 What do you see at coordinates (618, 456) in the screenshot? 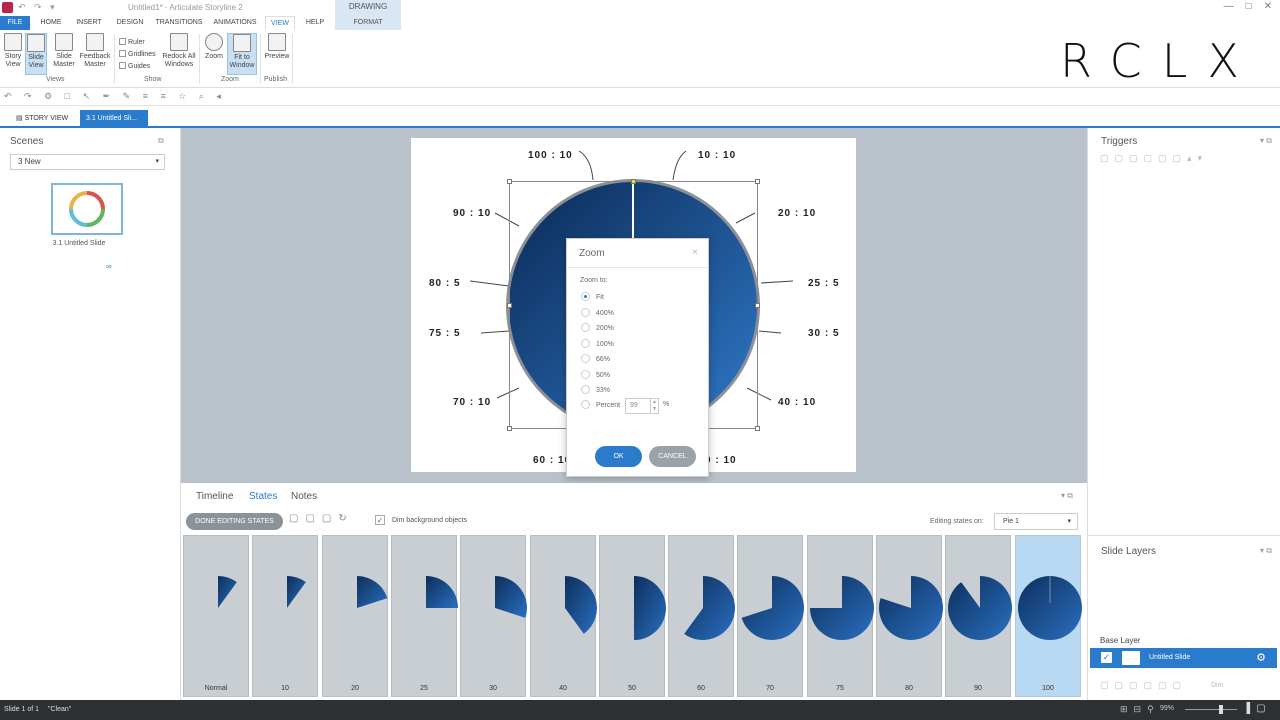
I see `ok-button: OK` at bounding box center [618, 456].